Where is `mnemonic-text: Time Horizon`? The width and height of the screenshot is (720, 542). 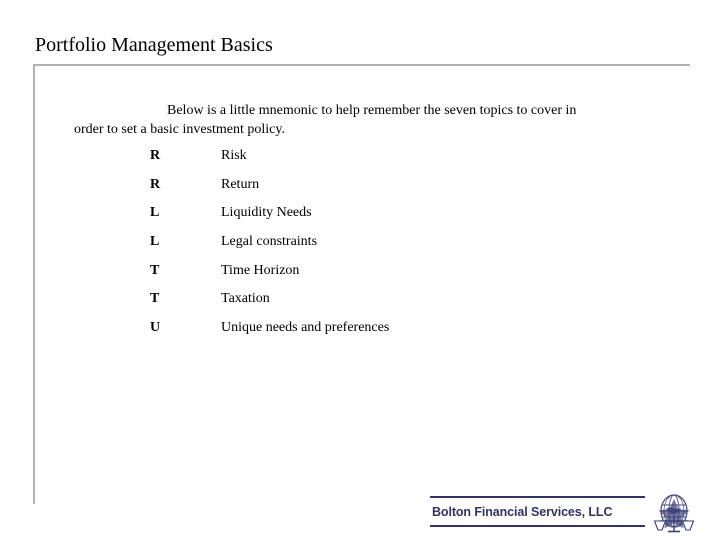 mnemonic-text: Time Horizon is located at coordinates (260, 270).